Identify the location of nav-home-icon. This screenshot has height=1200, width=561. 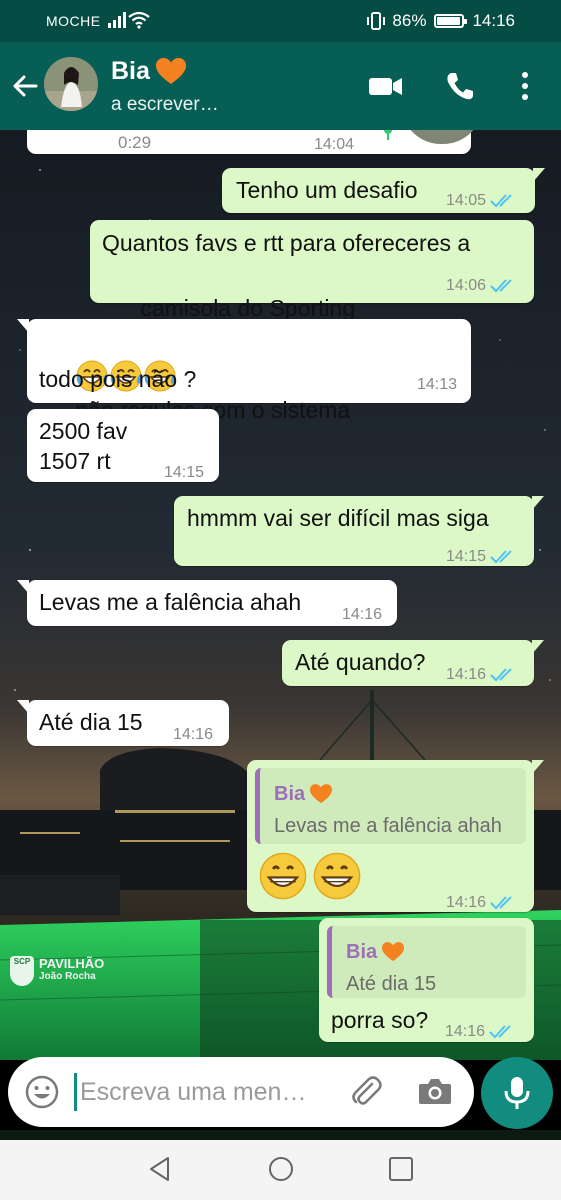
(281, 1169).